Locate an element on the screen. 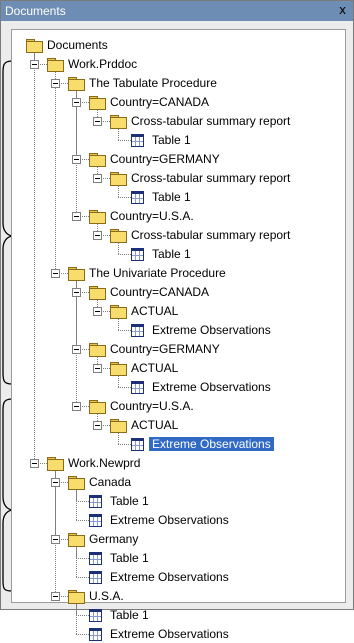  tree-item: U.S.A. is located at coordinates (106, 596).